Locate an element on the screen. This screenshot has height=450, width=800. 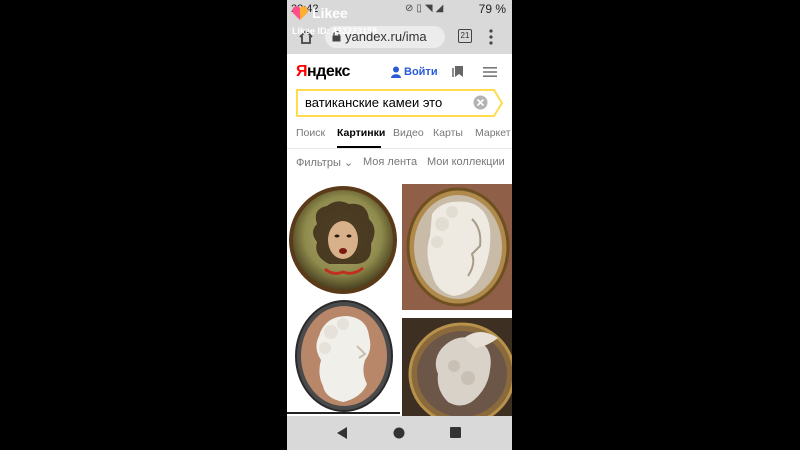
medusa-cameo-image is located at coordinates (343, 240).